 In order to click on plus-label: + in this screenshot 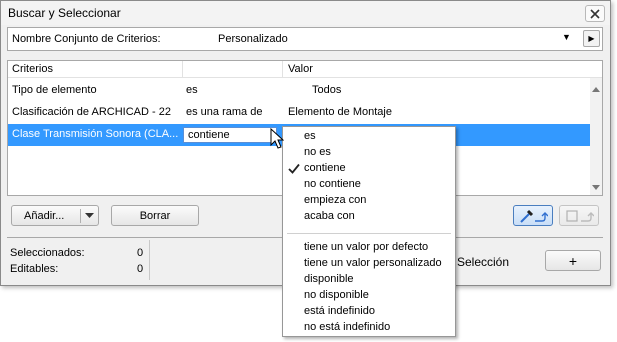, I will do `click(573, 260)`.